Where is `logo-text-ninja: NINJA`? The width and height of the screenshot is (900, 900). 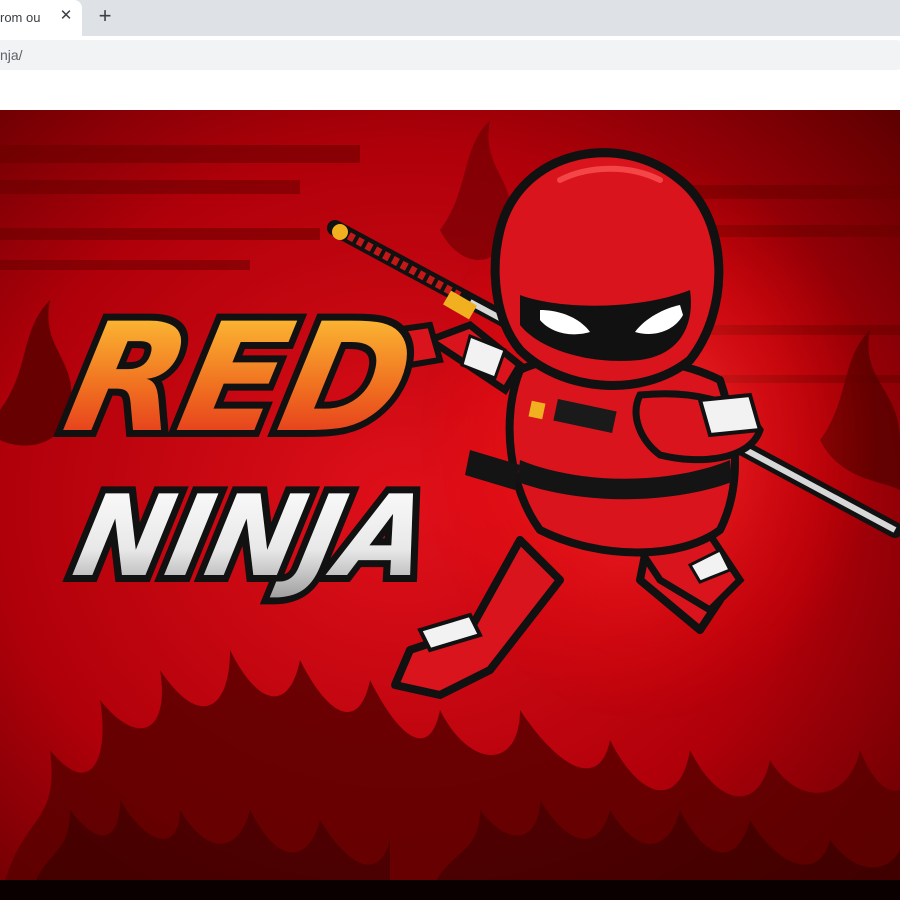
logo-text-ninja: NINJA is located at coordinates (251, 536).